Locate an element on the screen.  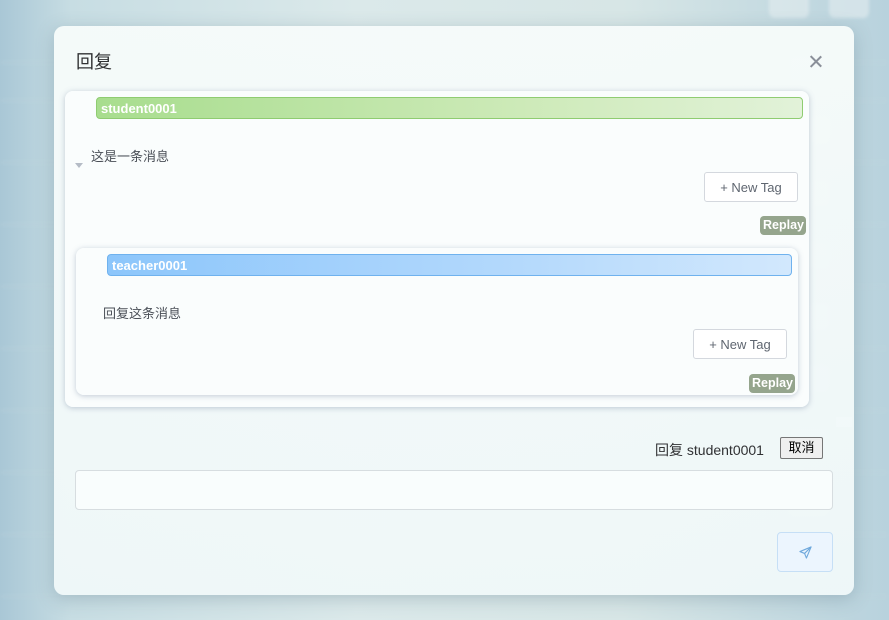
message-text: 这是一条消息 is located at coordinates (130, 156).